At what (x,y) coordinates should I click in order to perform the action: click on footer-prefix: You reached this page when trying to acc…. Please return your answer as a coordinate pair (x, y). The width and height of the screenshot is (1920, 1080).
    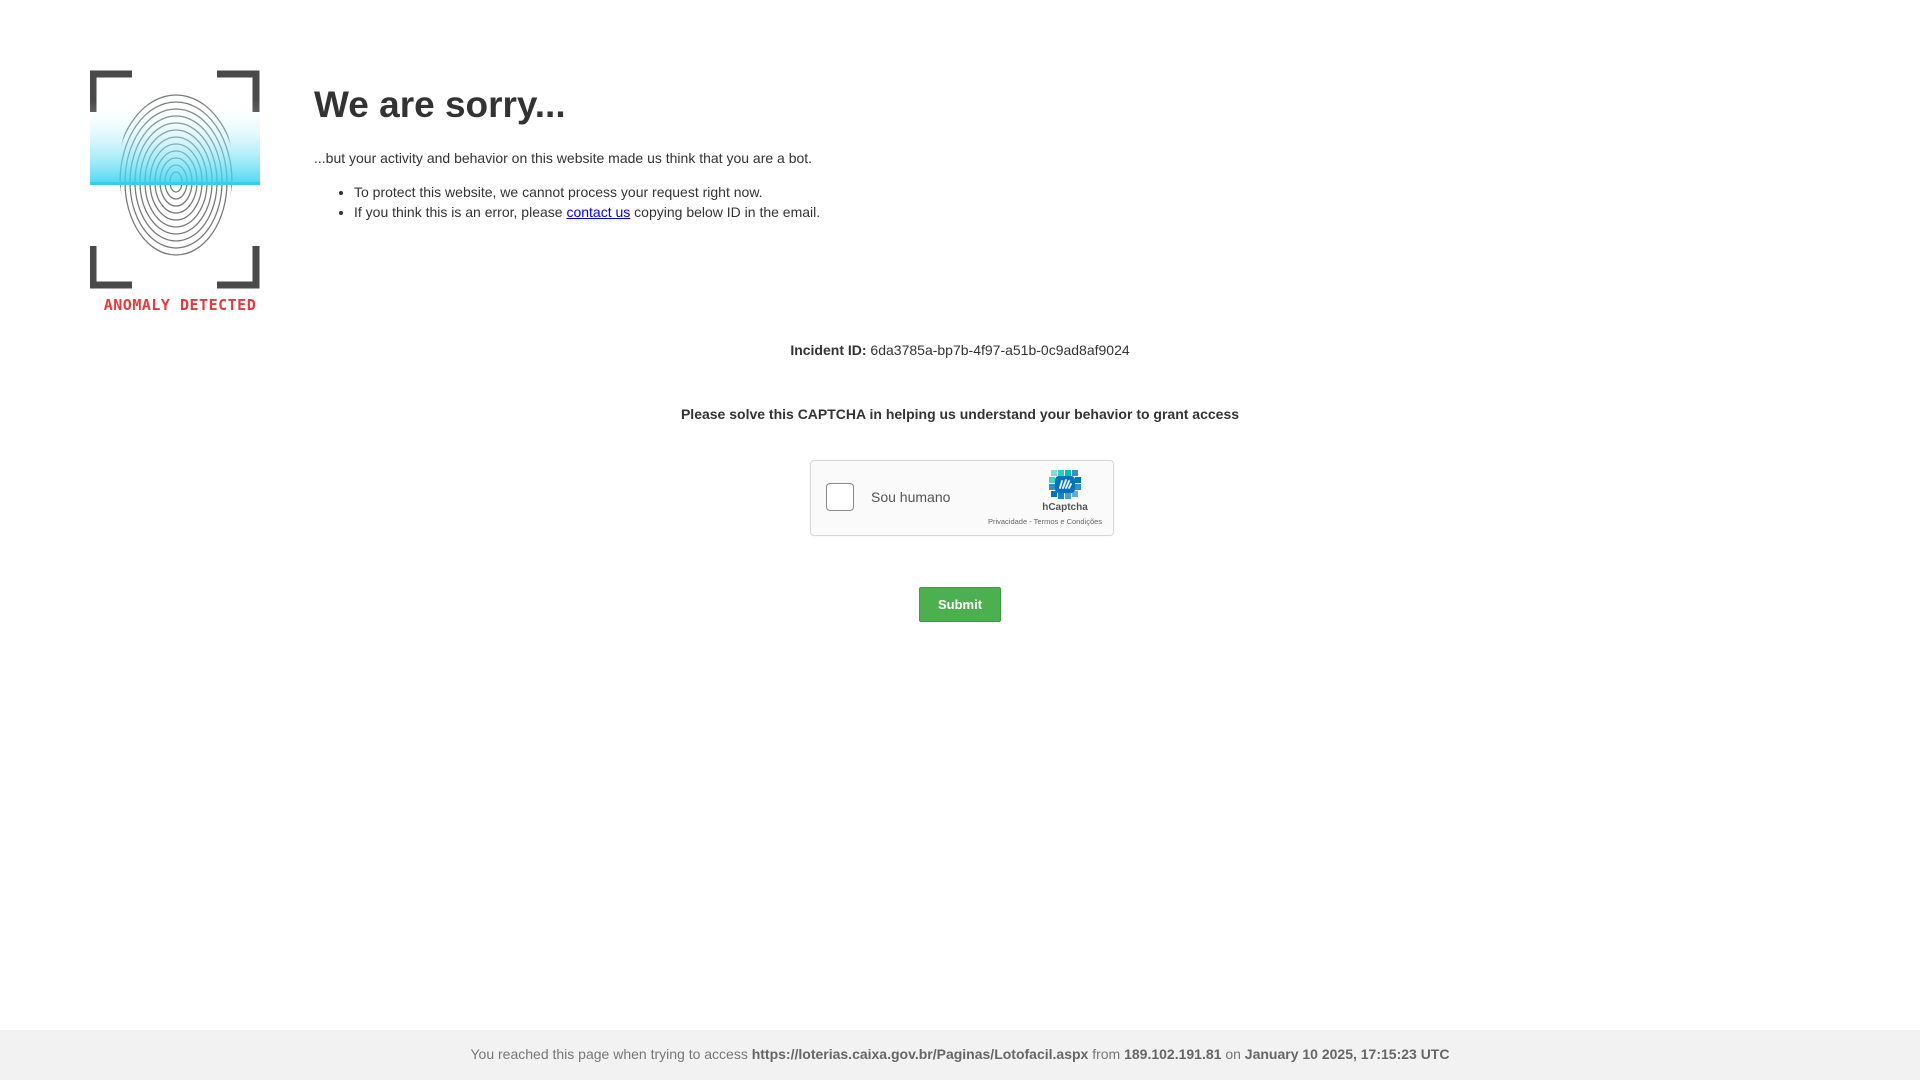
    Looking at the image, I should click on (611, 1054).